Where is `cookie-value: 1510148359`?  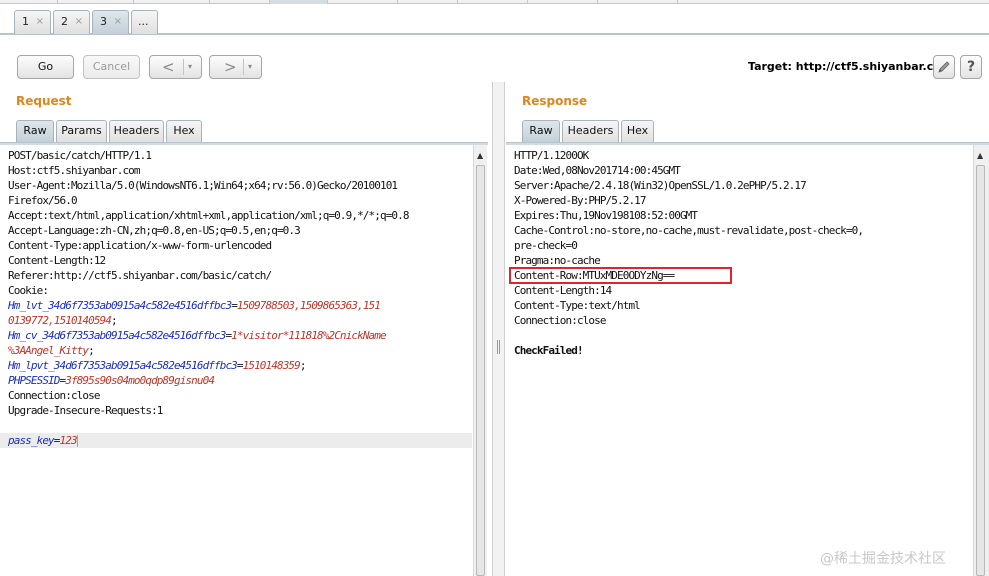
cookie-value: 1510148359 is located at coordinates (271, 365).